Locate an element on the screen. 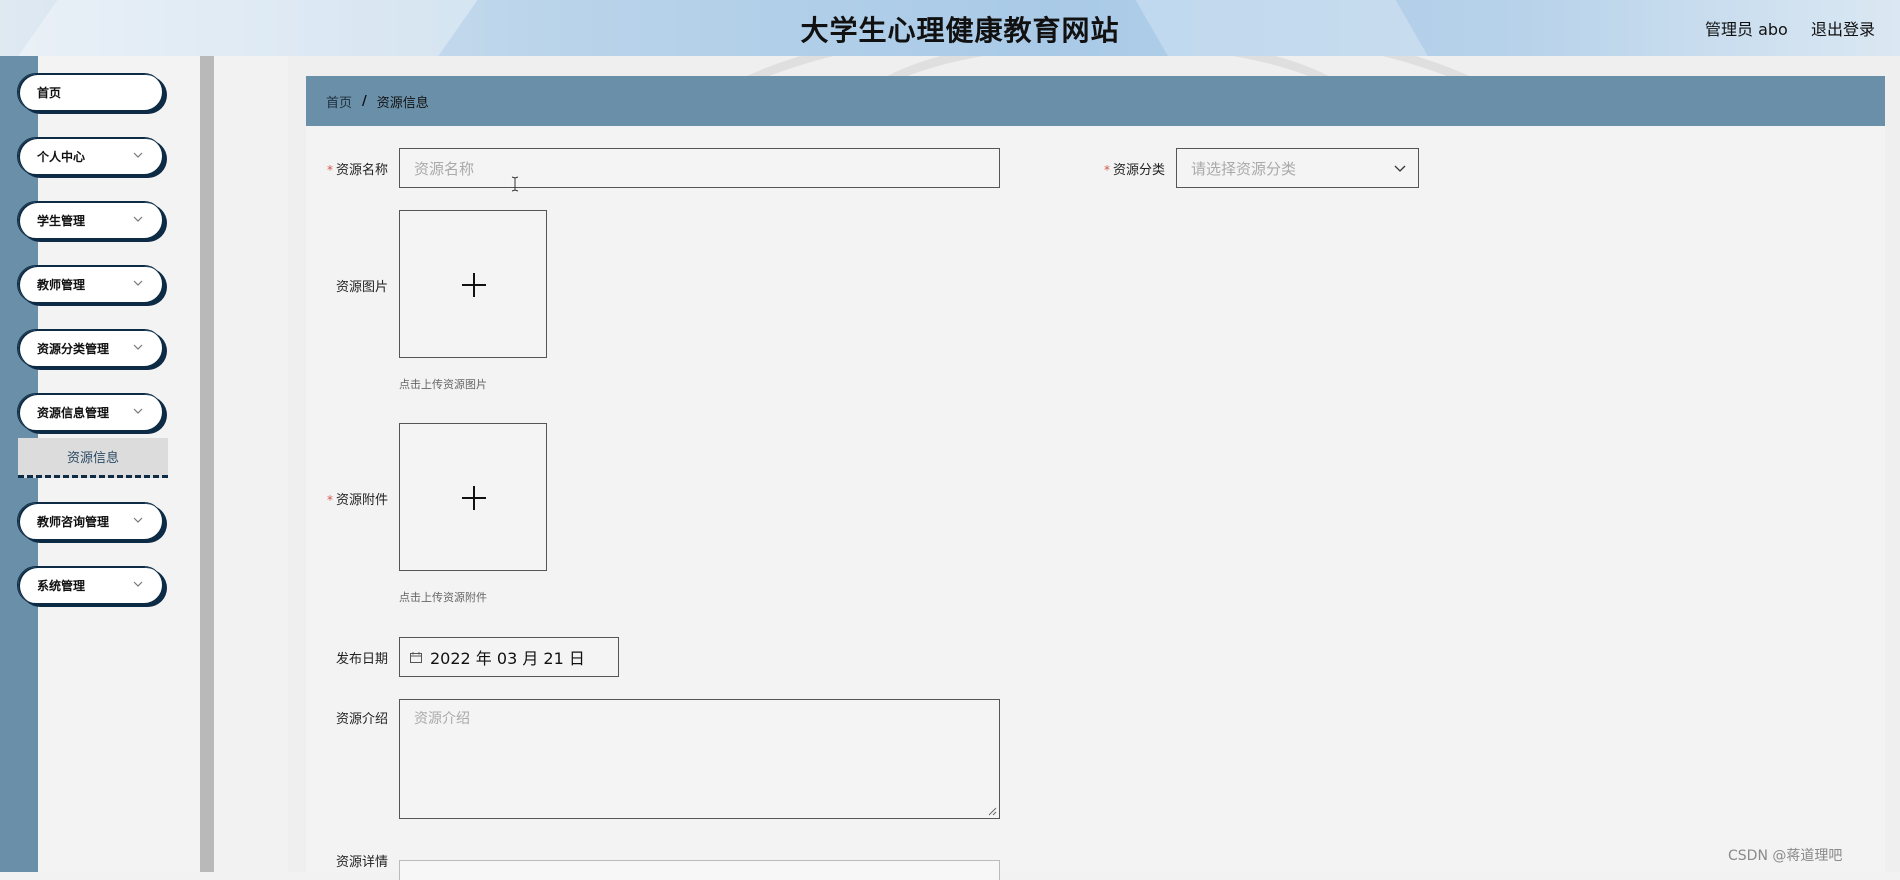  sidebar-item-label: 系统管理 is located at coordinates (61, 585).